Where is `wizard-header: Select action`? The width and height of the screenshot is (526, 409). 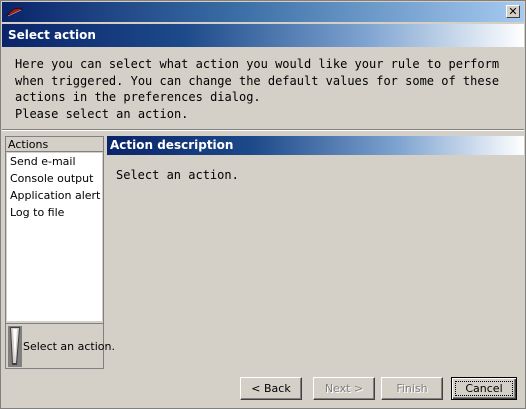
wizard-header: Select action is located at coordinates (263, 35).